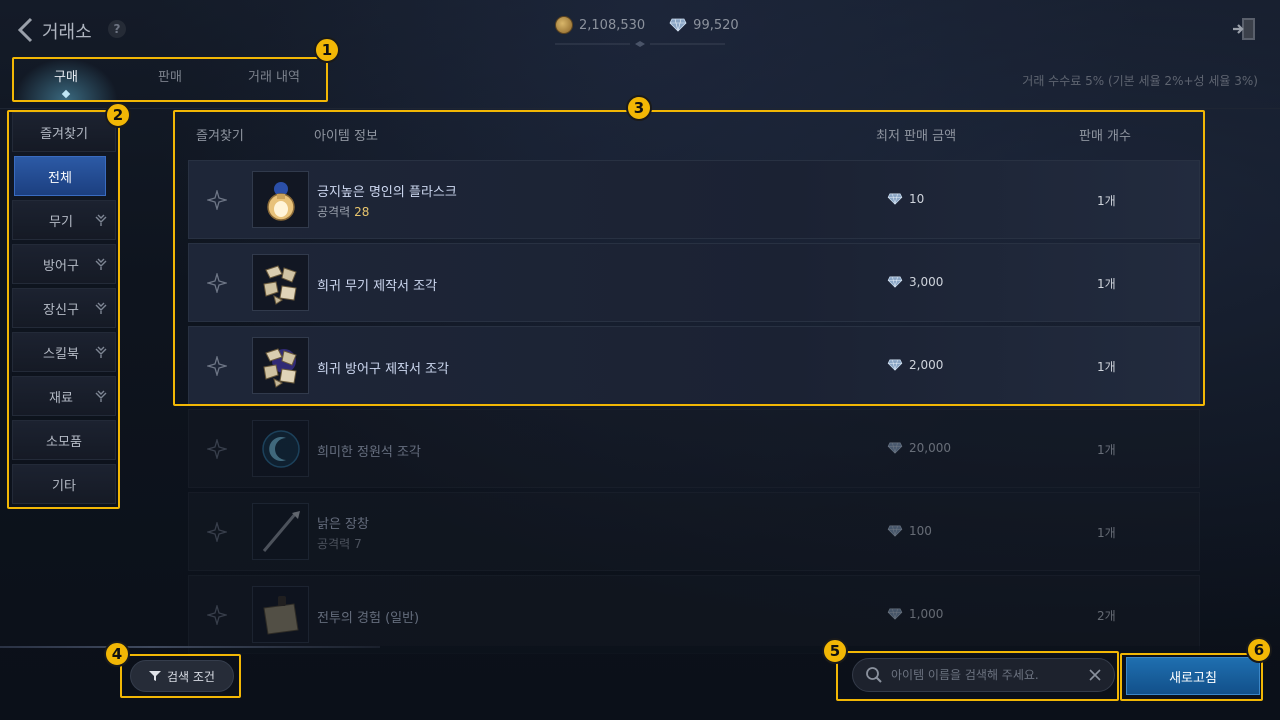 Image resolution: width=1280 pixels, height=720 pixels. I want to click on item-price: 100, so click(909, 531).